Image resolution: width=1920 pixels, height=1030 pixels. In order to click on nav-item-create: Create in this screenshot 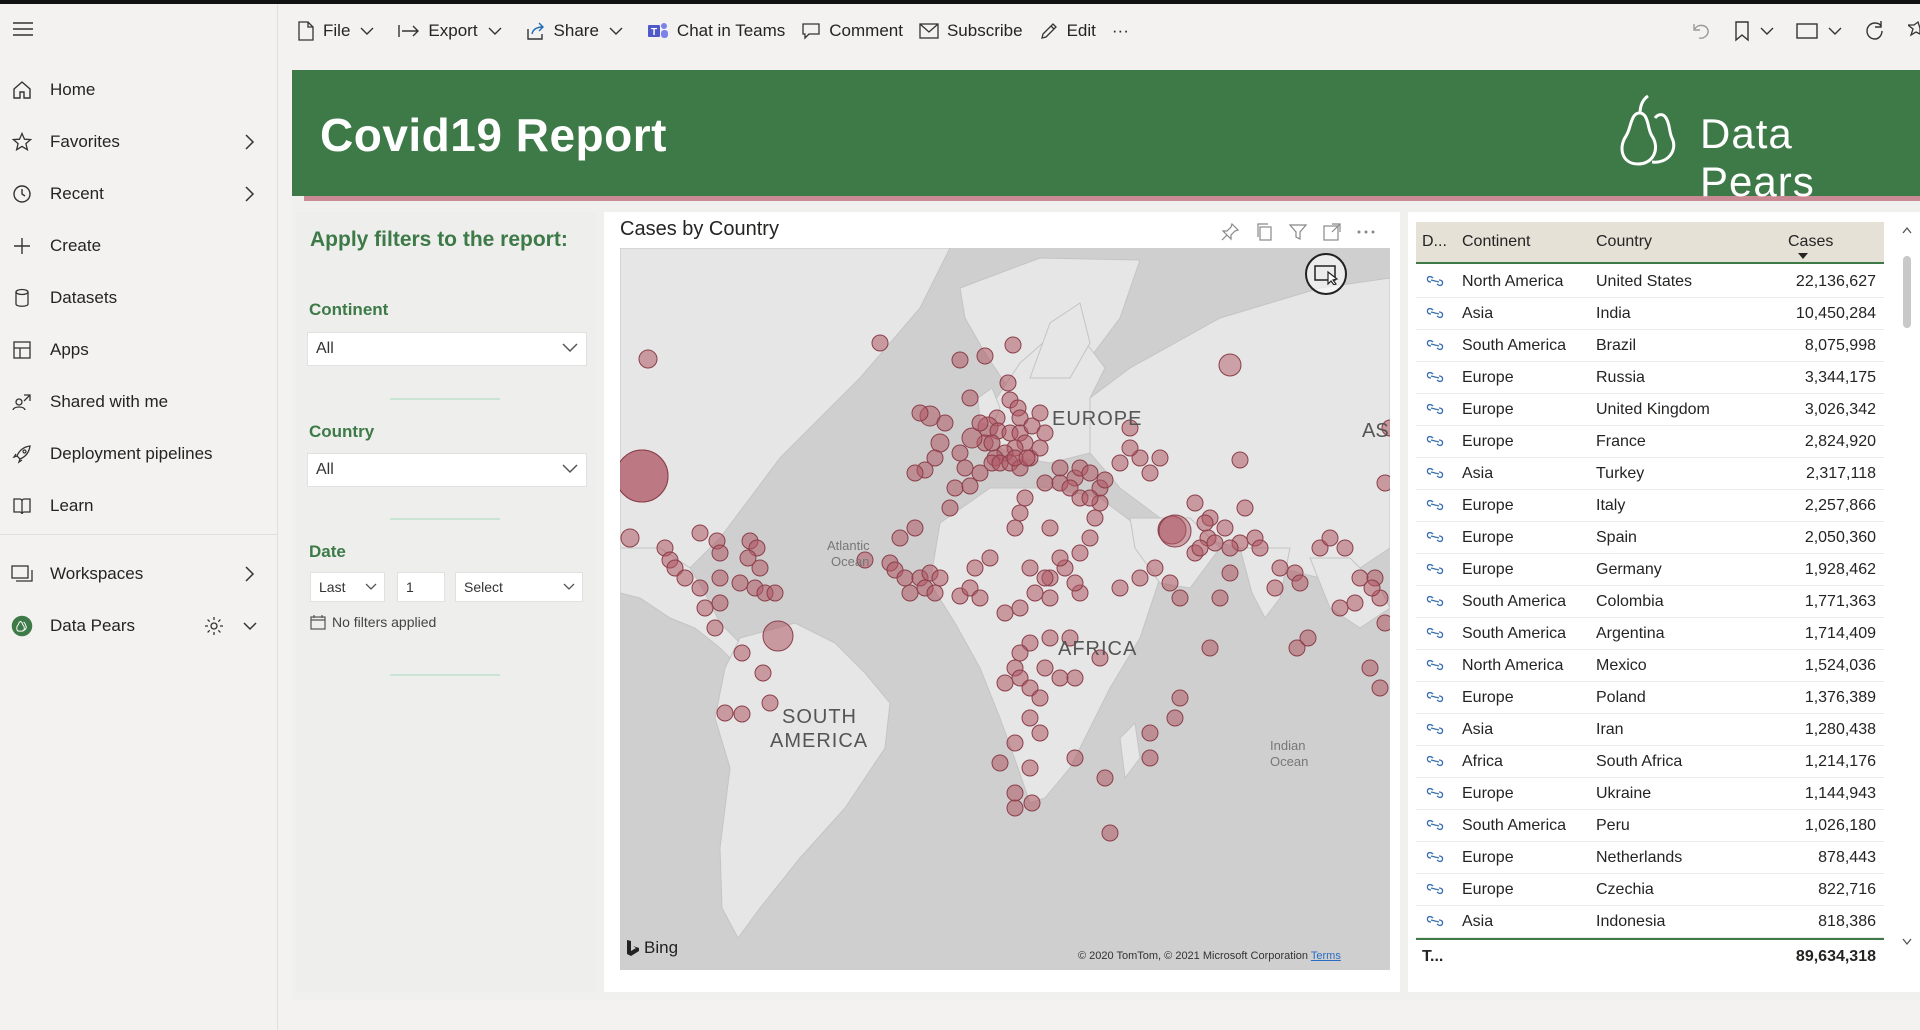, I will do `click(139, 246)`.